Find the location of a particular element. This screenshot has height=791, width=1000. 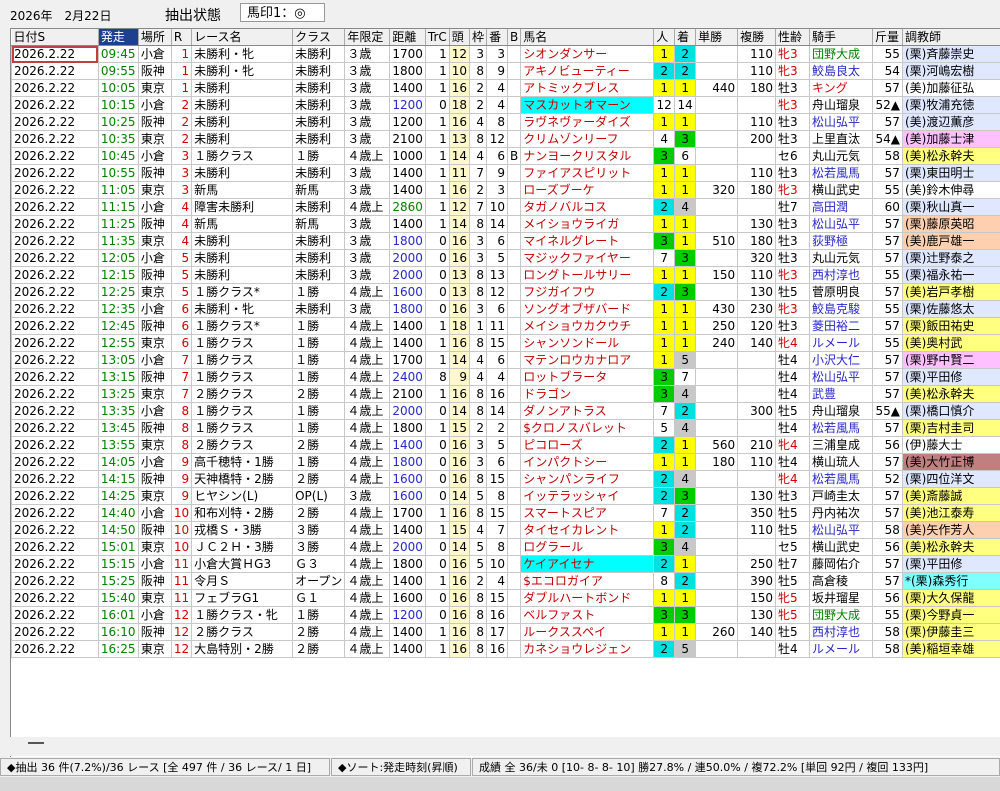

column-header: 人 is located at coordinates (664, 37).